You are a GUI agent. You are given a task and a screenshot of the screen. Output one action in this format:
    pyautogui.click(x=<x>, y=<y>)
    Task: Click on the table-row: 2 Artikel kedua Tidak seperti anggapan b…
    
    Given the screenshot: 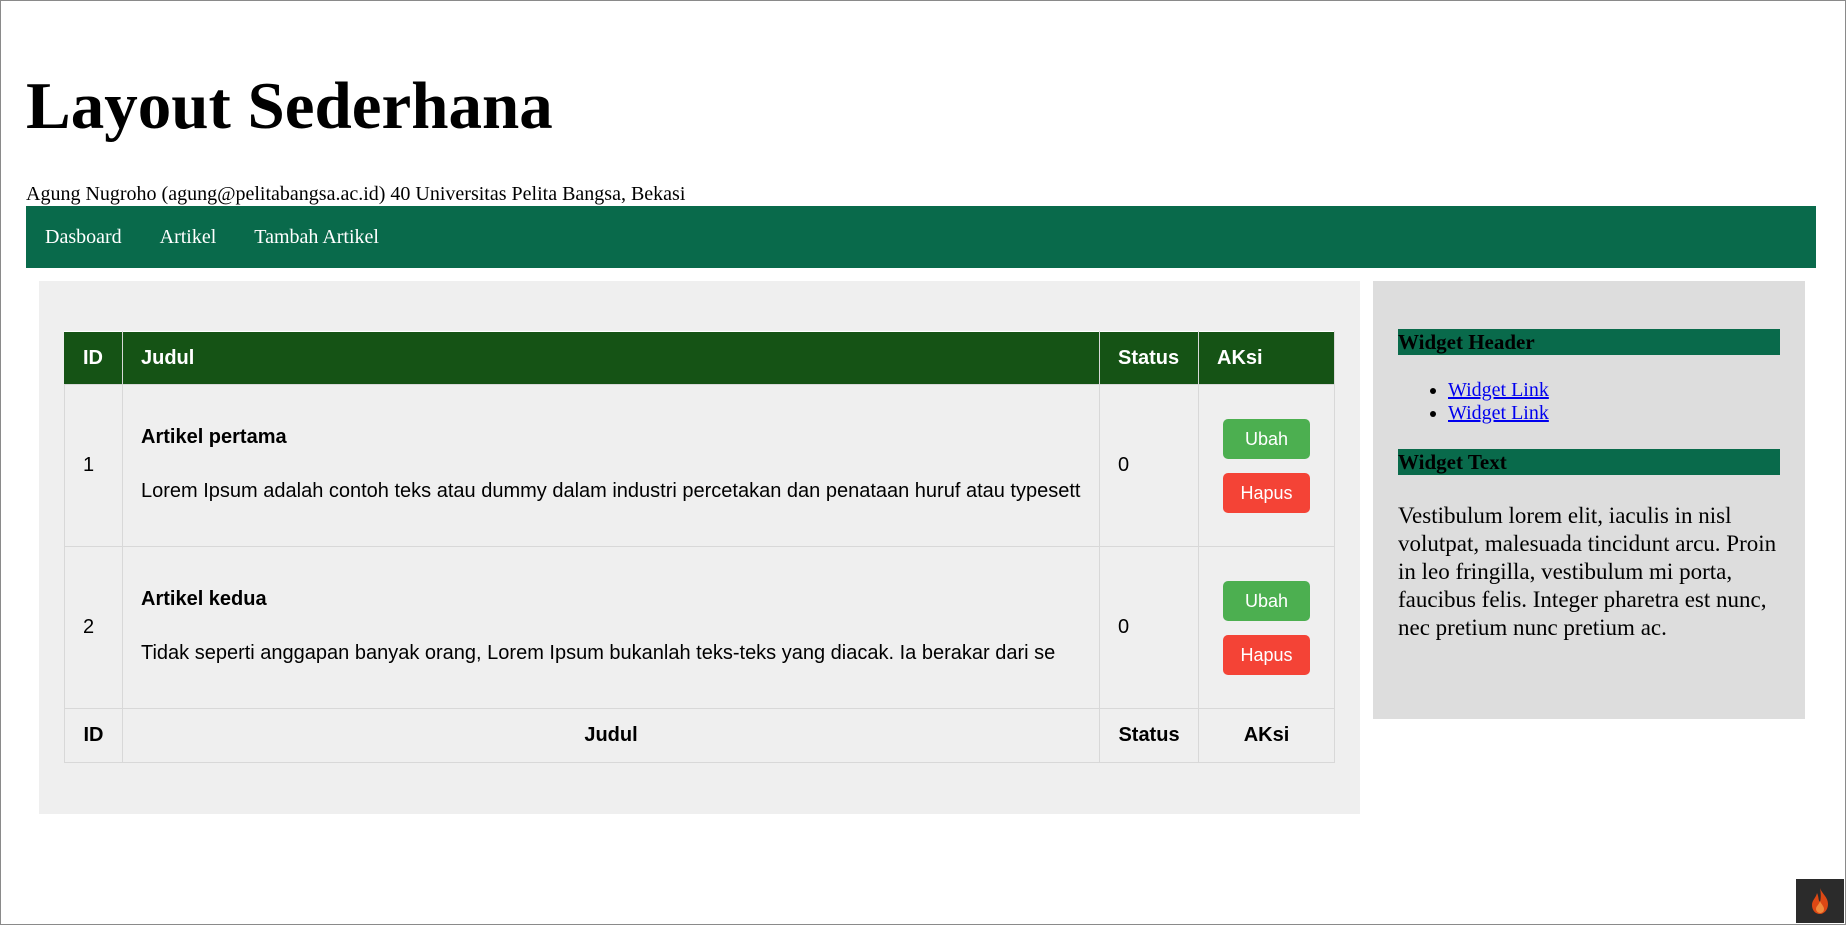 What is the action you would take?
    pyautogui.click(x=699, y=627)
    